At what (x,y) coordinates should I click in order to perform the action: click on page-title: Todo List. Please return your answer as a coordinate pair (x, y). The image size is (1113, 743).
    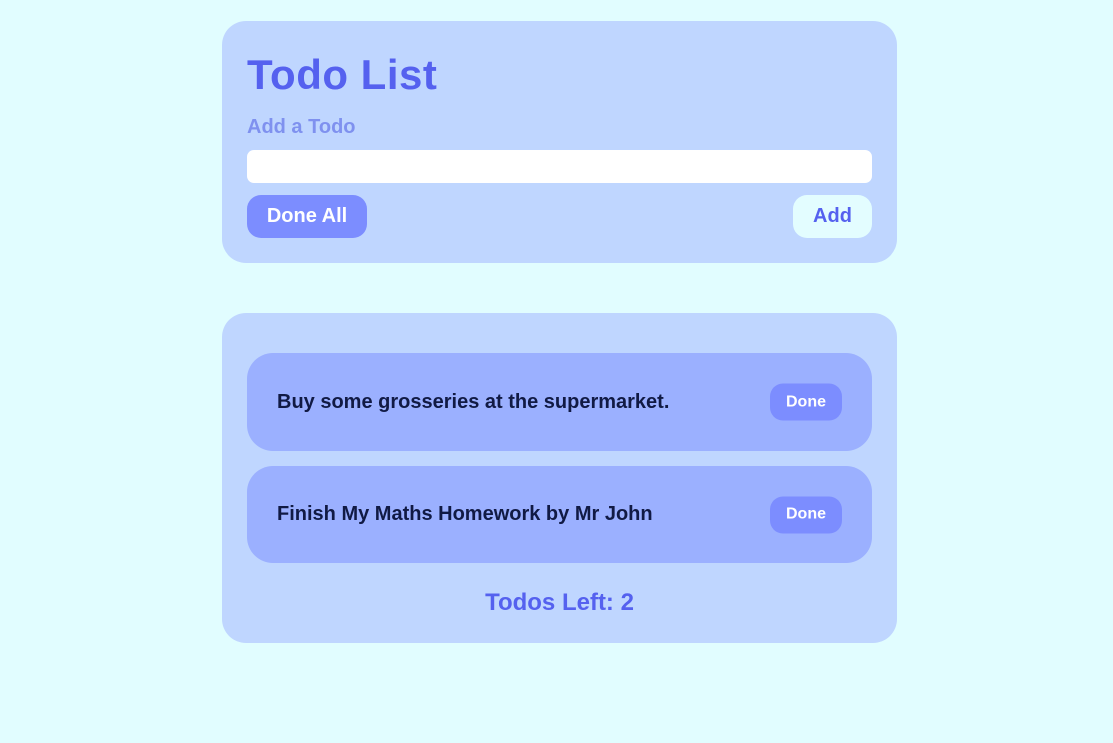
    Looking at the image, I should click on (342, 74).